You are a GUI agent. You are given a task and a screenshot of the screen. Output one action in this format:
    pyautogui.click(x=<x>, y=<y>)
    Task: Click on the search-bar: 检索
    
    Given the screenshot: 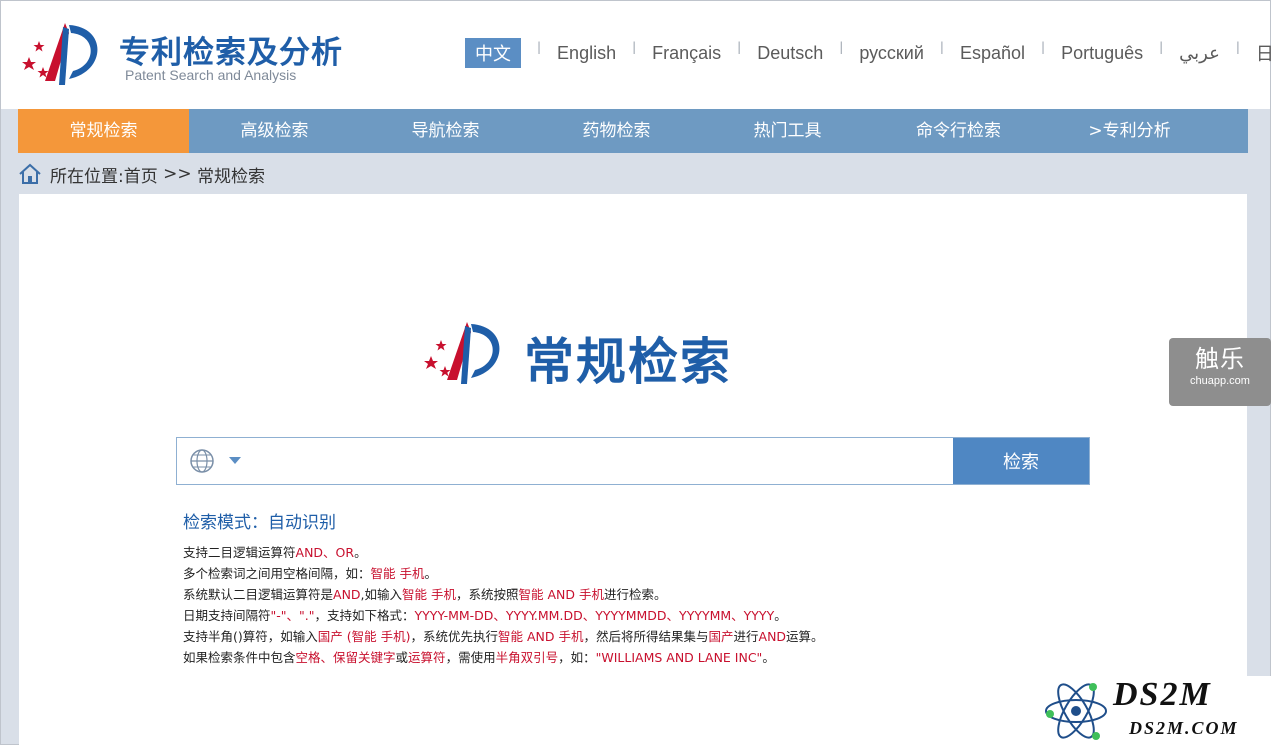 What is the action you would take?
    pyautogui.click(x=633, y=461)
    